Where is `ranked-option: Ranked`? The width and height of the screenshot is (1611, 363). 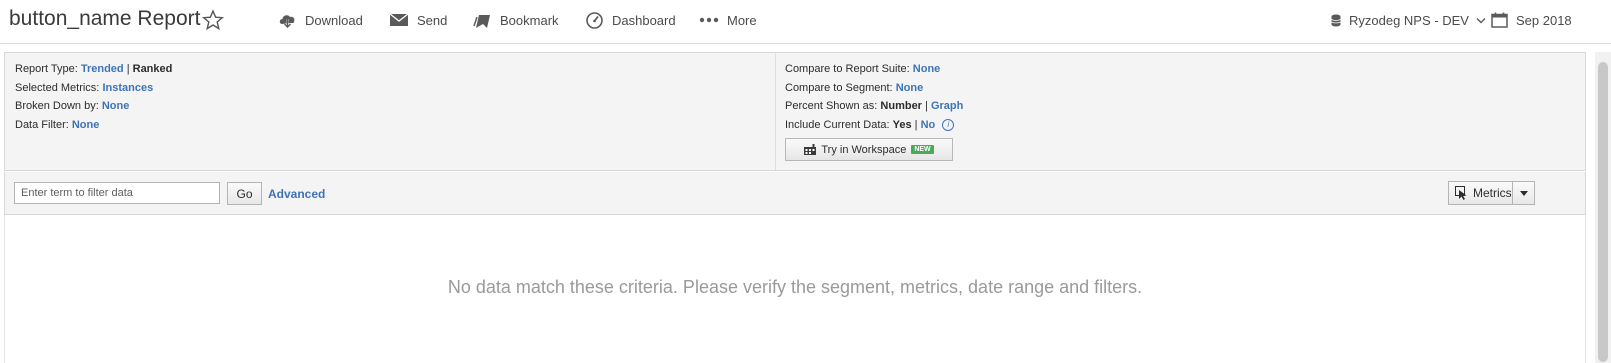 ranked-option: Ranked is located at coordinates (152, 69).